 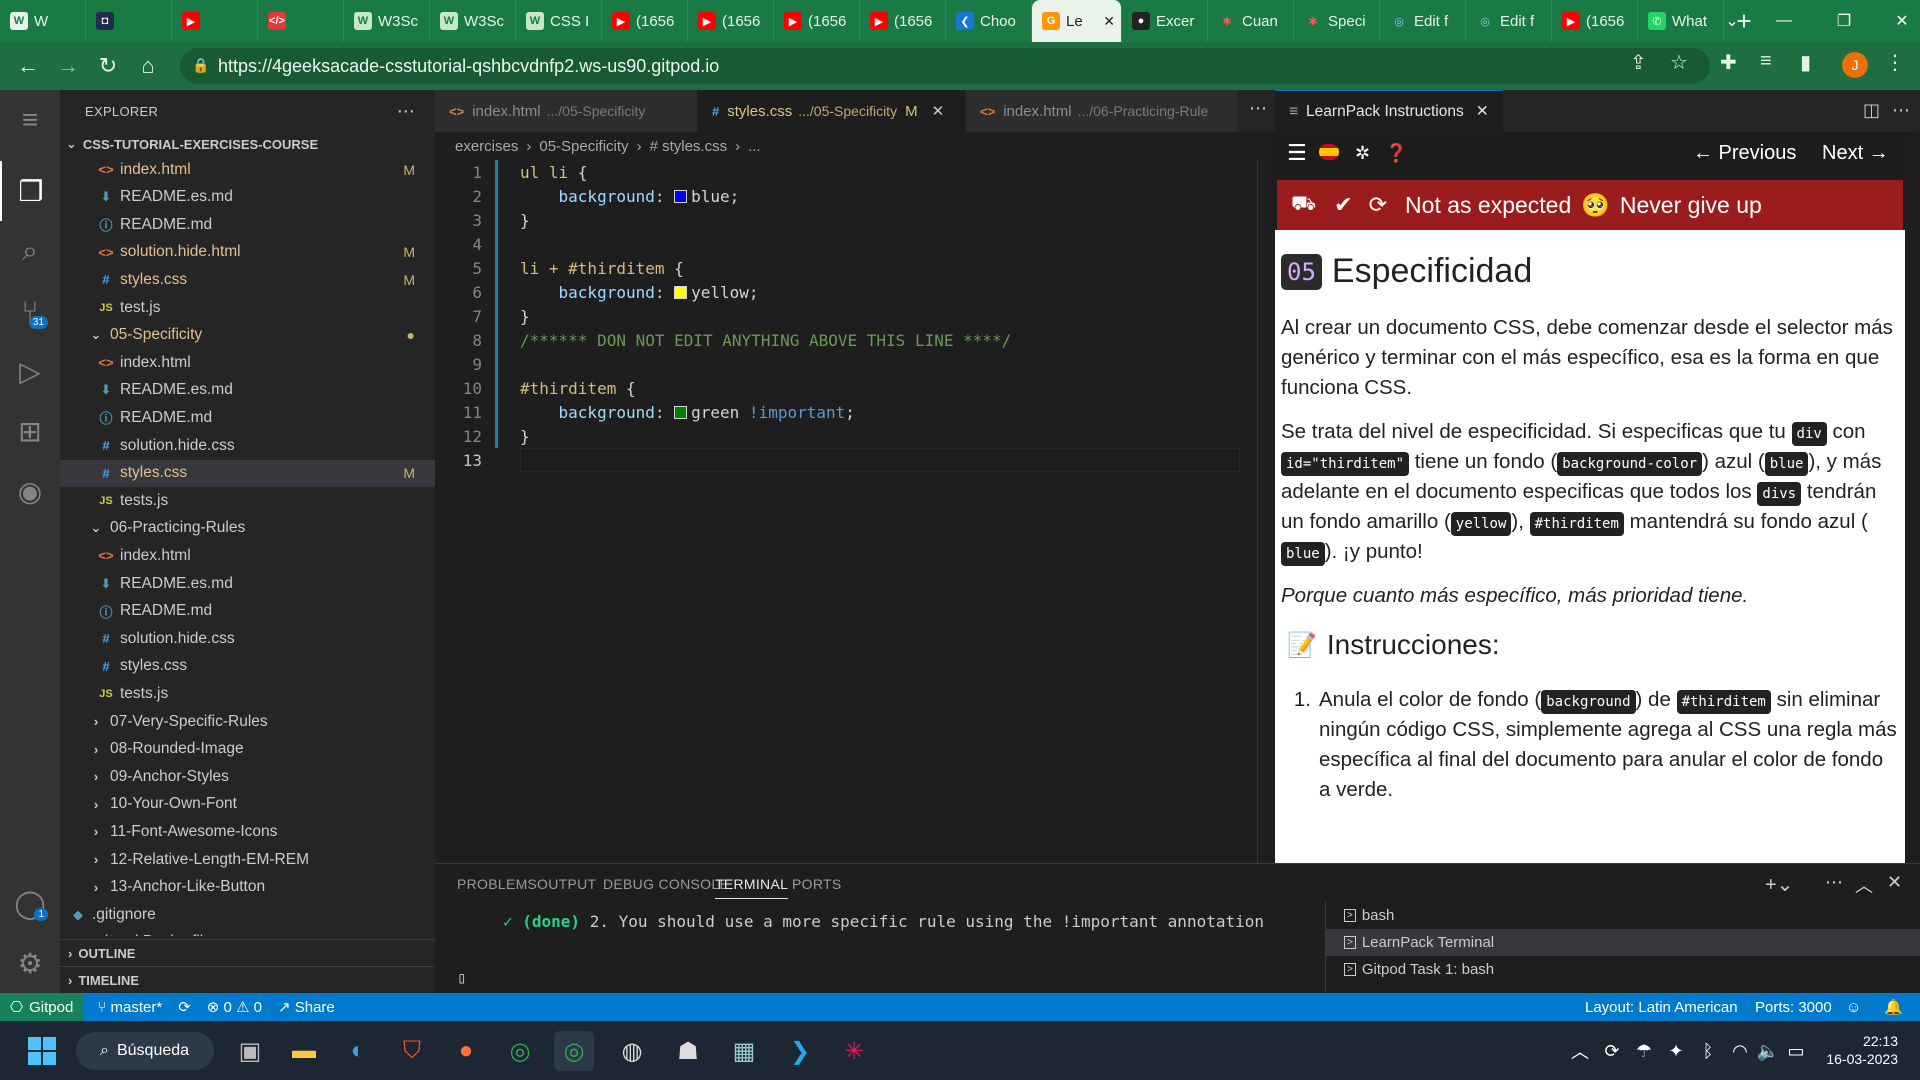 What do you see at coordinates (1258, 108) in the screenshot?
I see `editor-more-icon: ⋯` at bounding box center [1258, 108].